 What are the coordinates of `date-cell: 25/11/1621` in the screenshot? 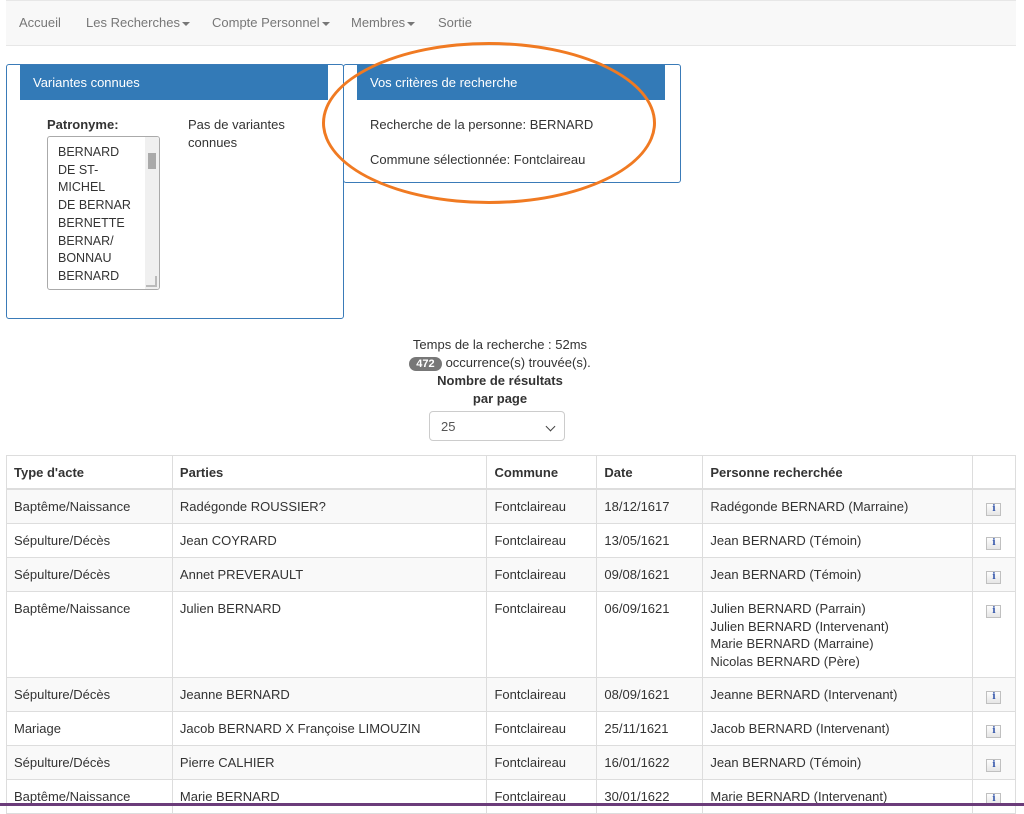 It's located at (650, 728).